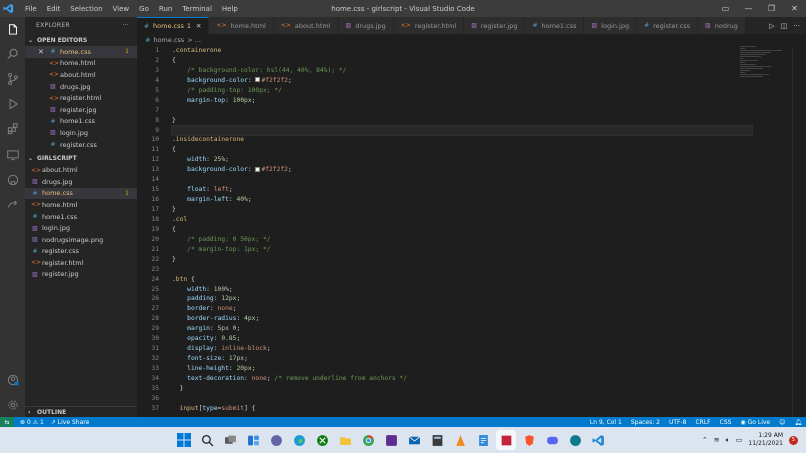 This screenshot has width=806, height=453. What do you see at coordinates (462, 369) in the screenshot?
I see `code-line: line-height: 20px;` at bounding box center [462, 369].